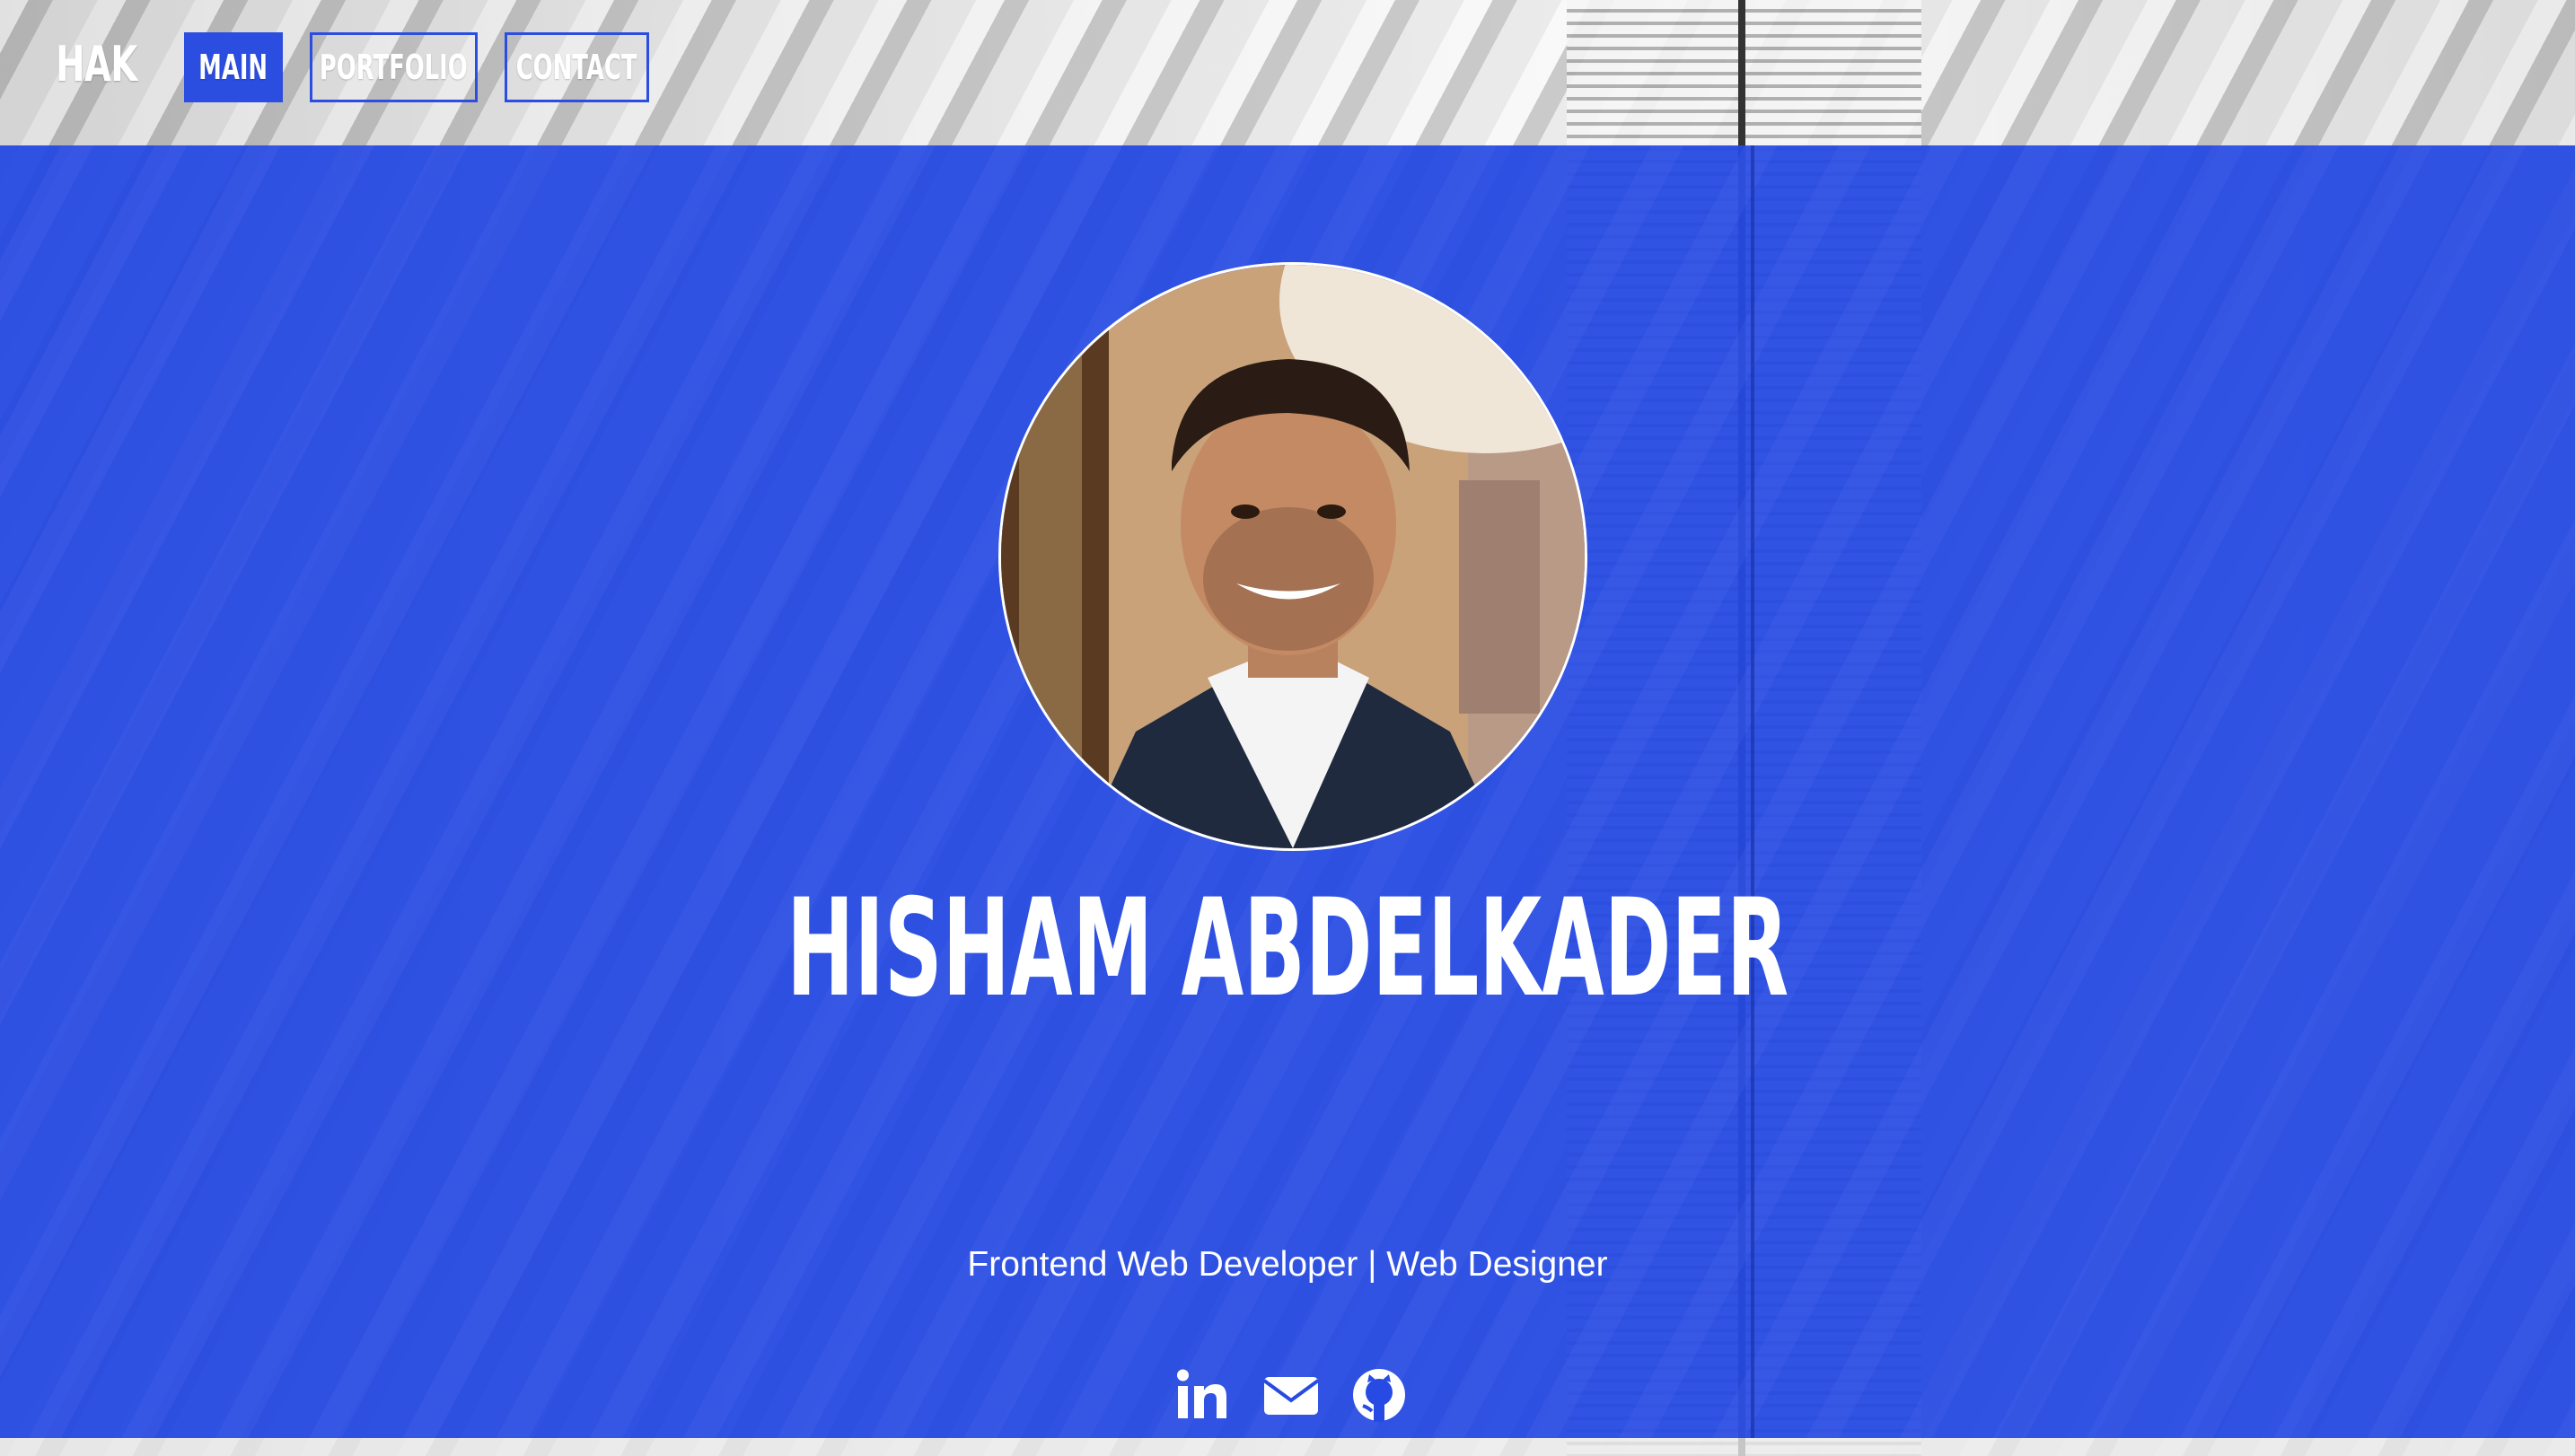 This screenshot has height=1456, width=2575. What do you see at coordinates (1752, 791) in the screenshot?
I see `hero-divider` at bounding box center [1752, 791].